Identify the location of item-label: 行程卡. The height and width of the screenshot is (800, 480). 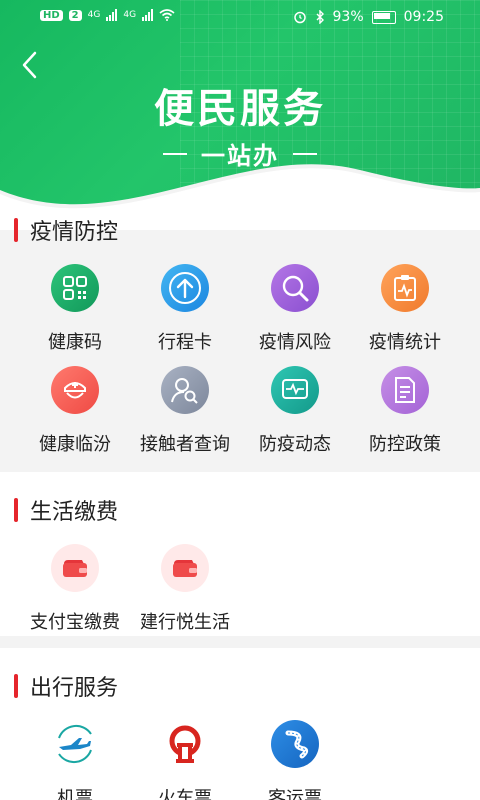
(185, 342).